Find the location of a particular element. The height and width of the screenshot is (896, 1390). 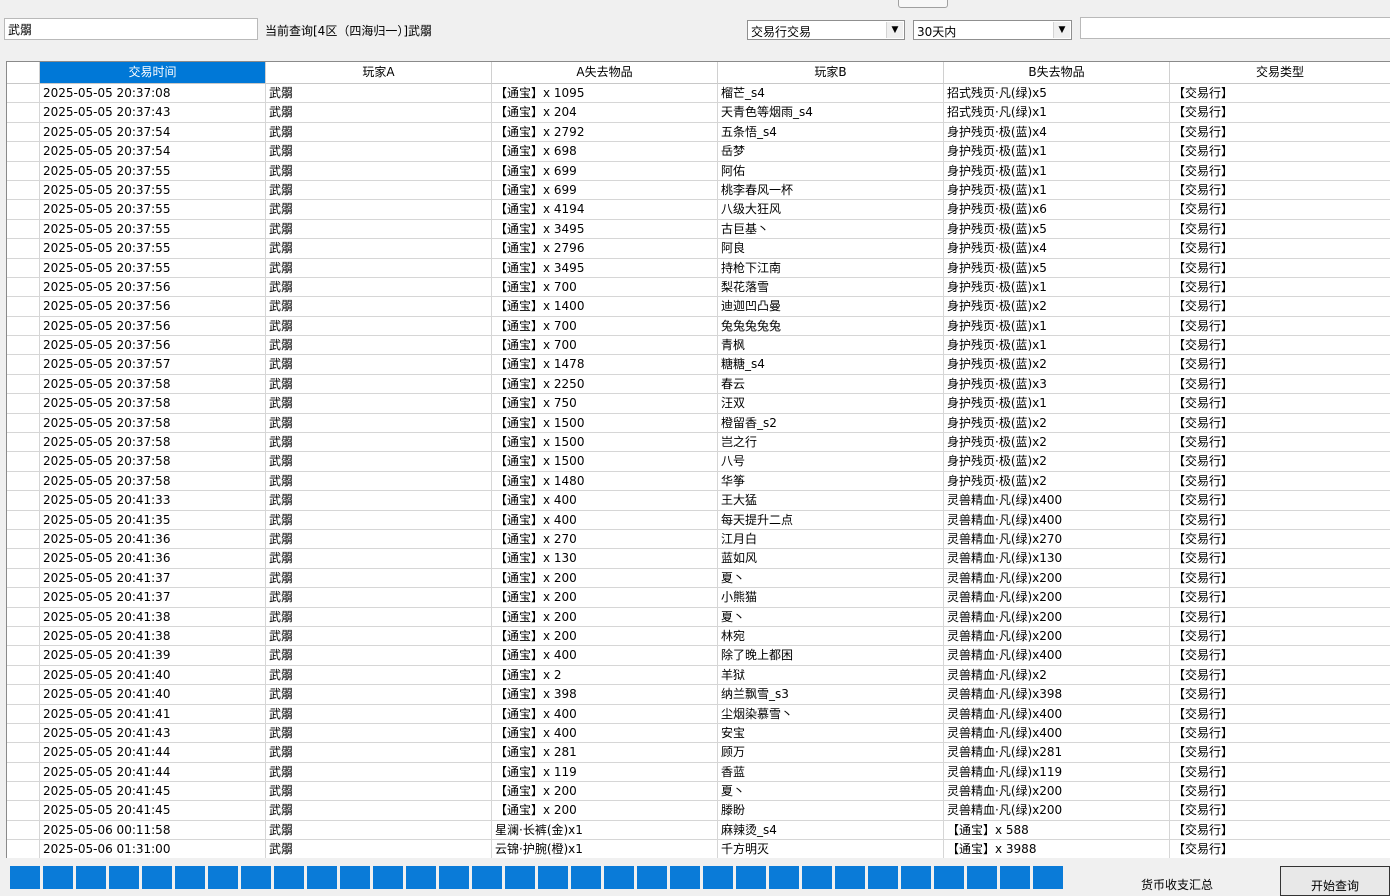

column-header-time: 交易时间 is located at coordinates (153, 73).